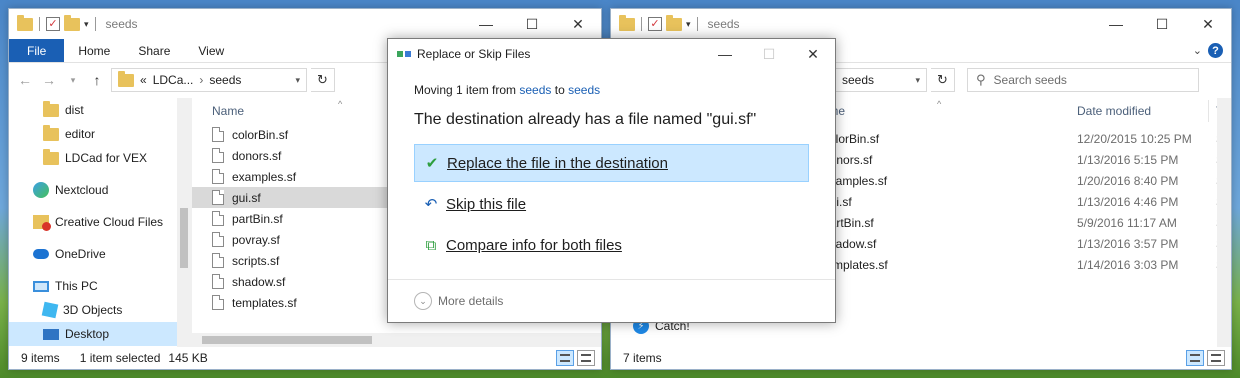 The width and height of the screenshot is (1240, 378). I want to click on nav-item-3d-objects: 3D Objects, so click(100, 310).